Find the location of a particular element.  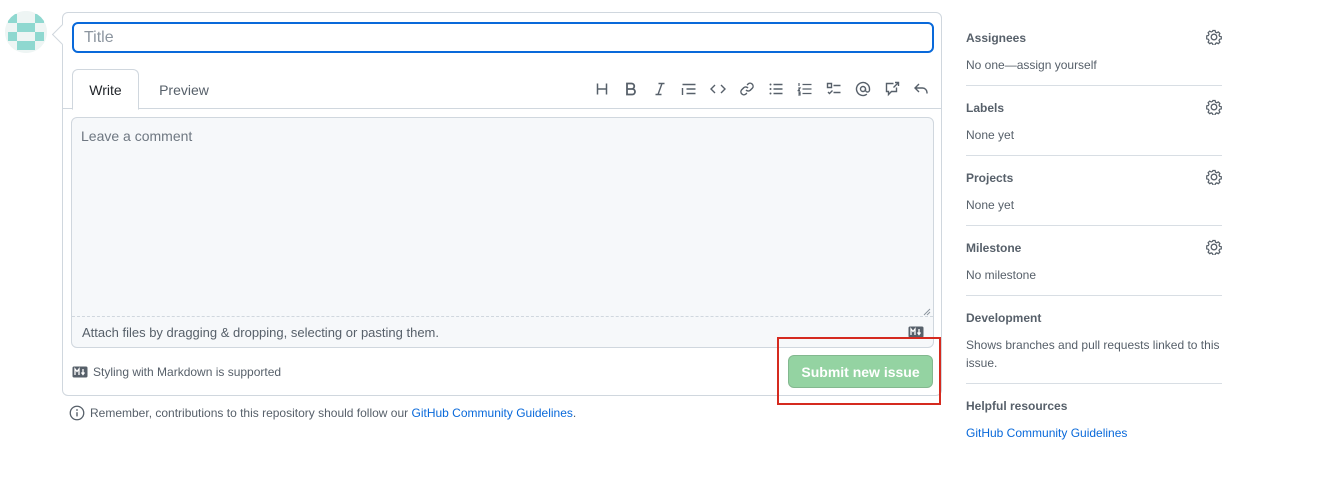

sidebar-milestone: Milestone No milestone is located at coordinates (1094, 261).